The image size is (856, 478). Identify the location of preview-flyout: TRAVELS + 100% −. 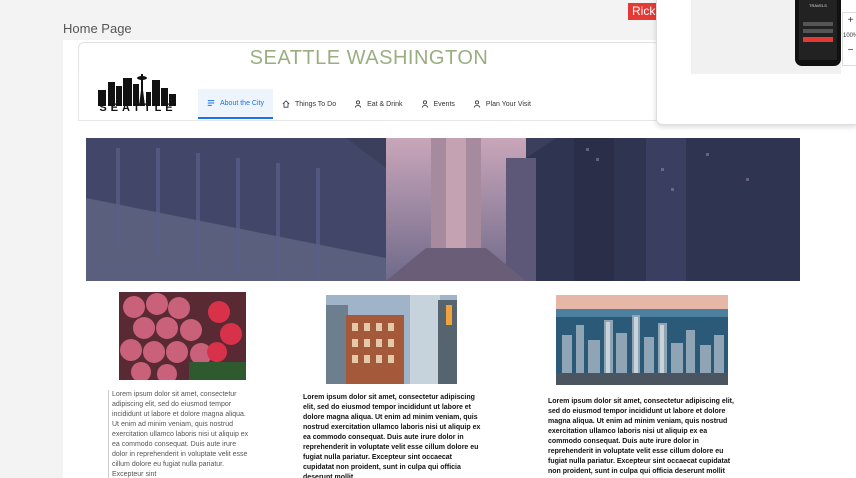
(756, 62).